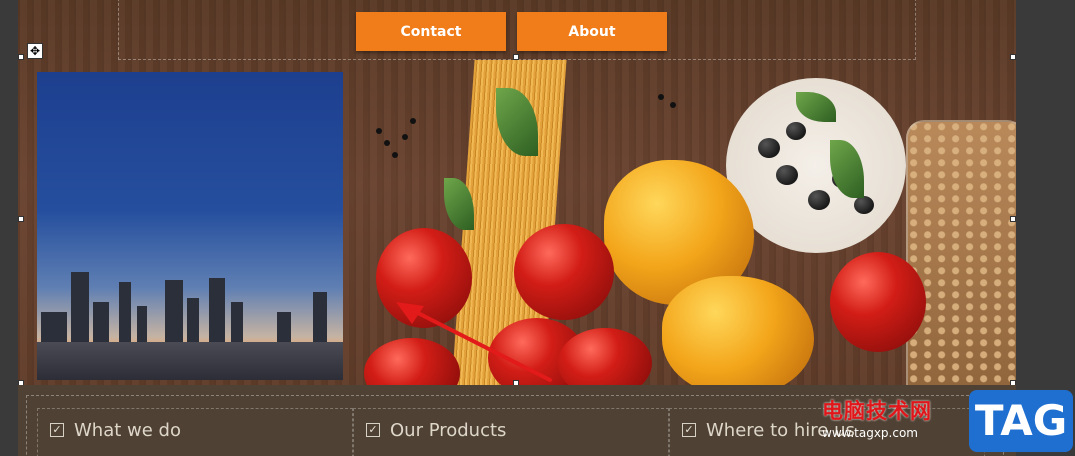 The width and height of the screenshot is (1075, 456). I want to click on watermark-url: www.tagxp.com, so click(870, 433).